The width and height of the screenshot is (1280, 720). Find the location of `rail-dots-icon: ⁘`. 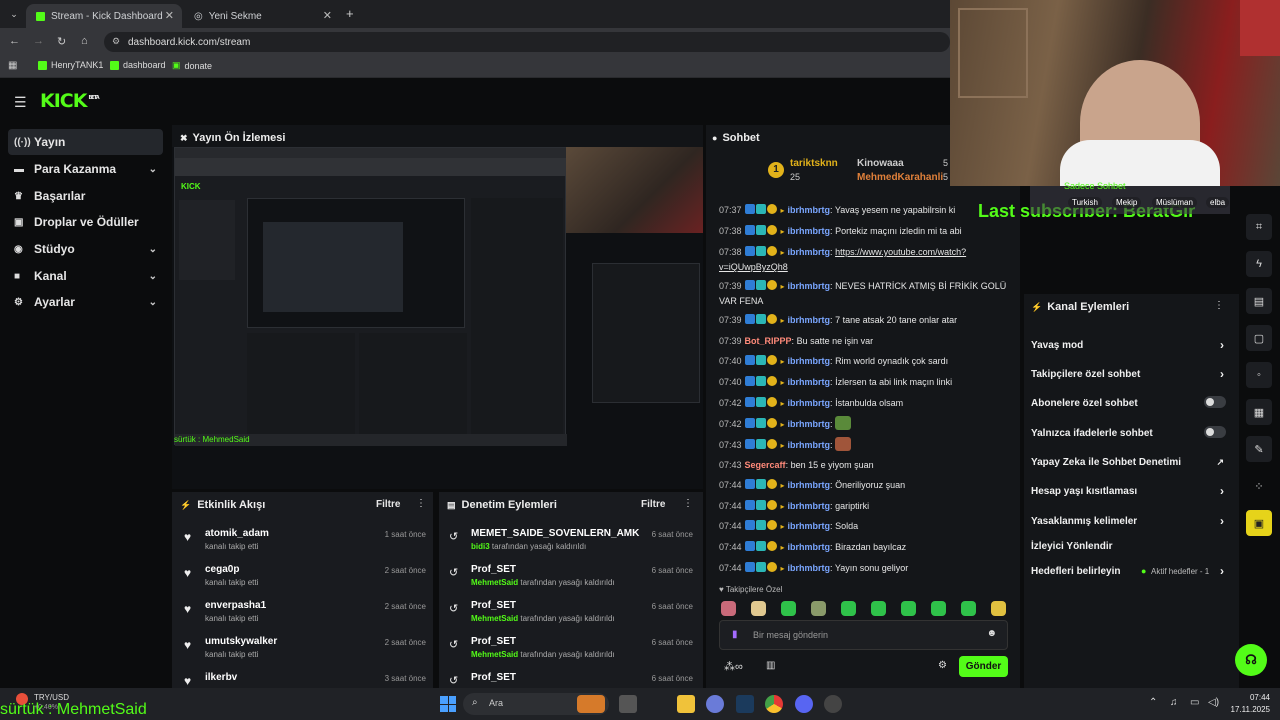

rail-dots-icon: ⁘ is located at coordinates (1259, 486).